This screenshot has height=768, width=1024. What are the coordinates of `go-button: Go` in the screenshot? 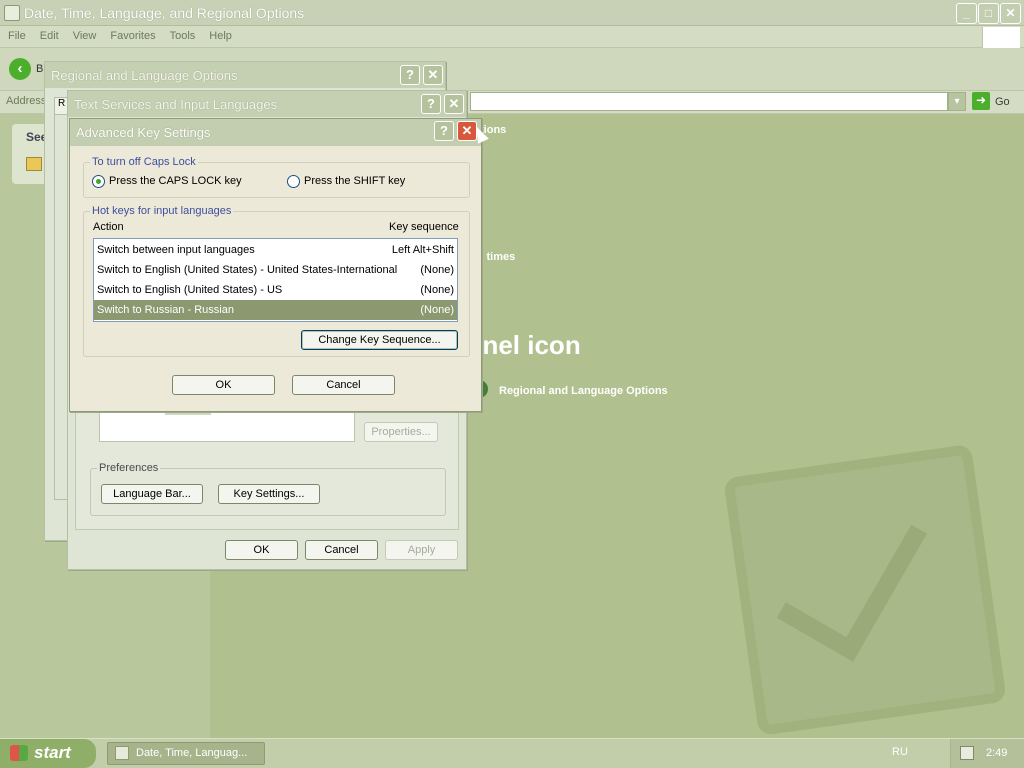 It's located at (1002, 102).